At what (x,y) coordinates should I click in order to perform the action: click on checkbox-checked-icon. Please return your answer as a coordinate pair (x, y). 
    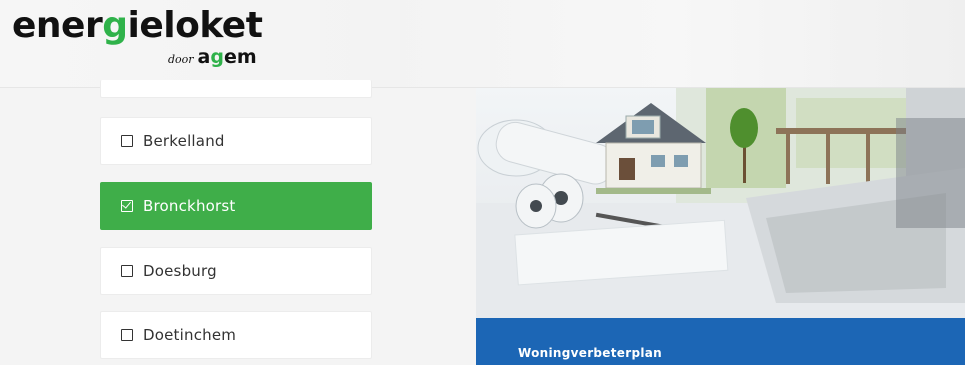
    Looking at the image, I should click on (127, 206).